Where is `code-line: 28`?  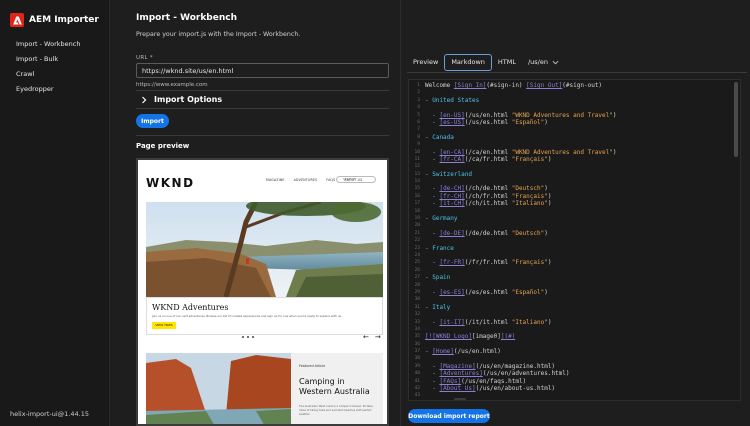 code-line: 28 is located at coordinates (574, 285).